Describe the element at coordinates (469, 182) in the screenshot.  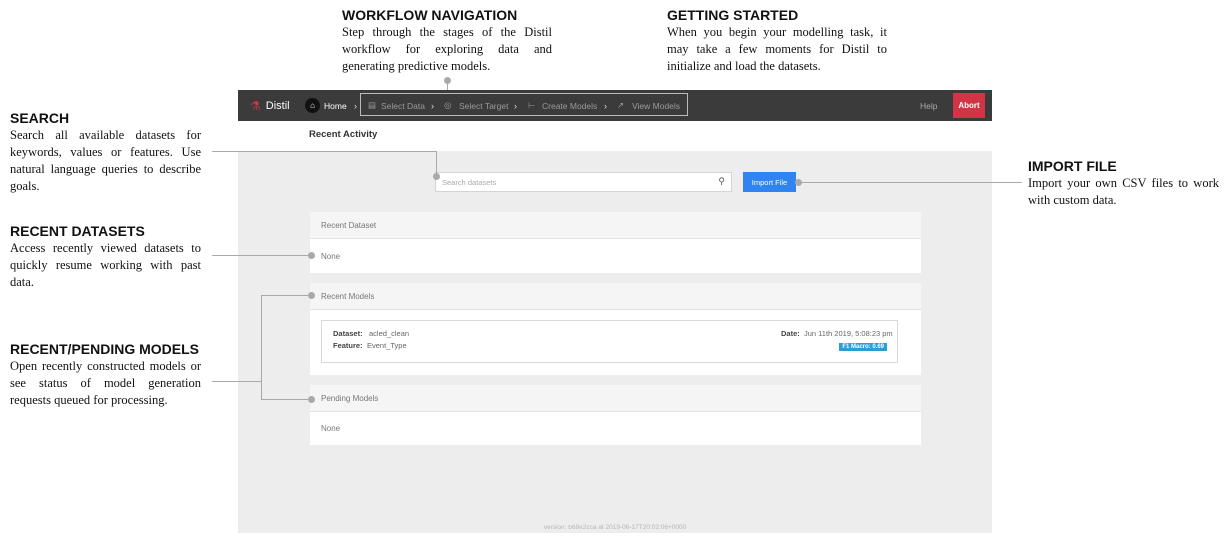
I see `search-placeholder: Search datasets` at that location.